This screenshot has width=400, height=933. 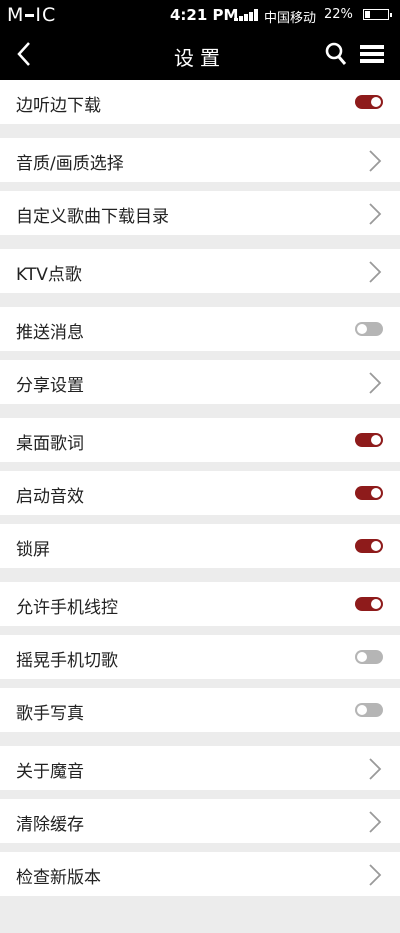 What do you see at coordinates (46, 15) in the screenshot?
I see `logo-right: IC` at bounding box center [46, 15].